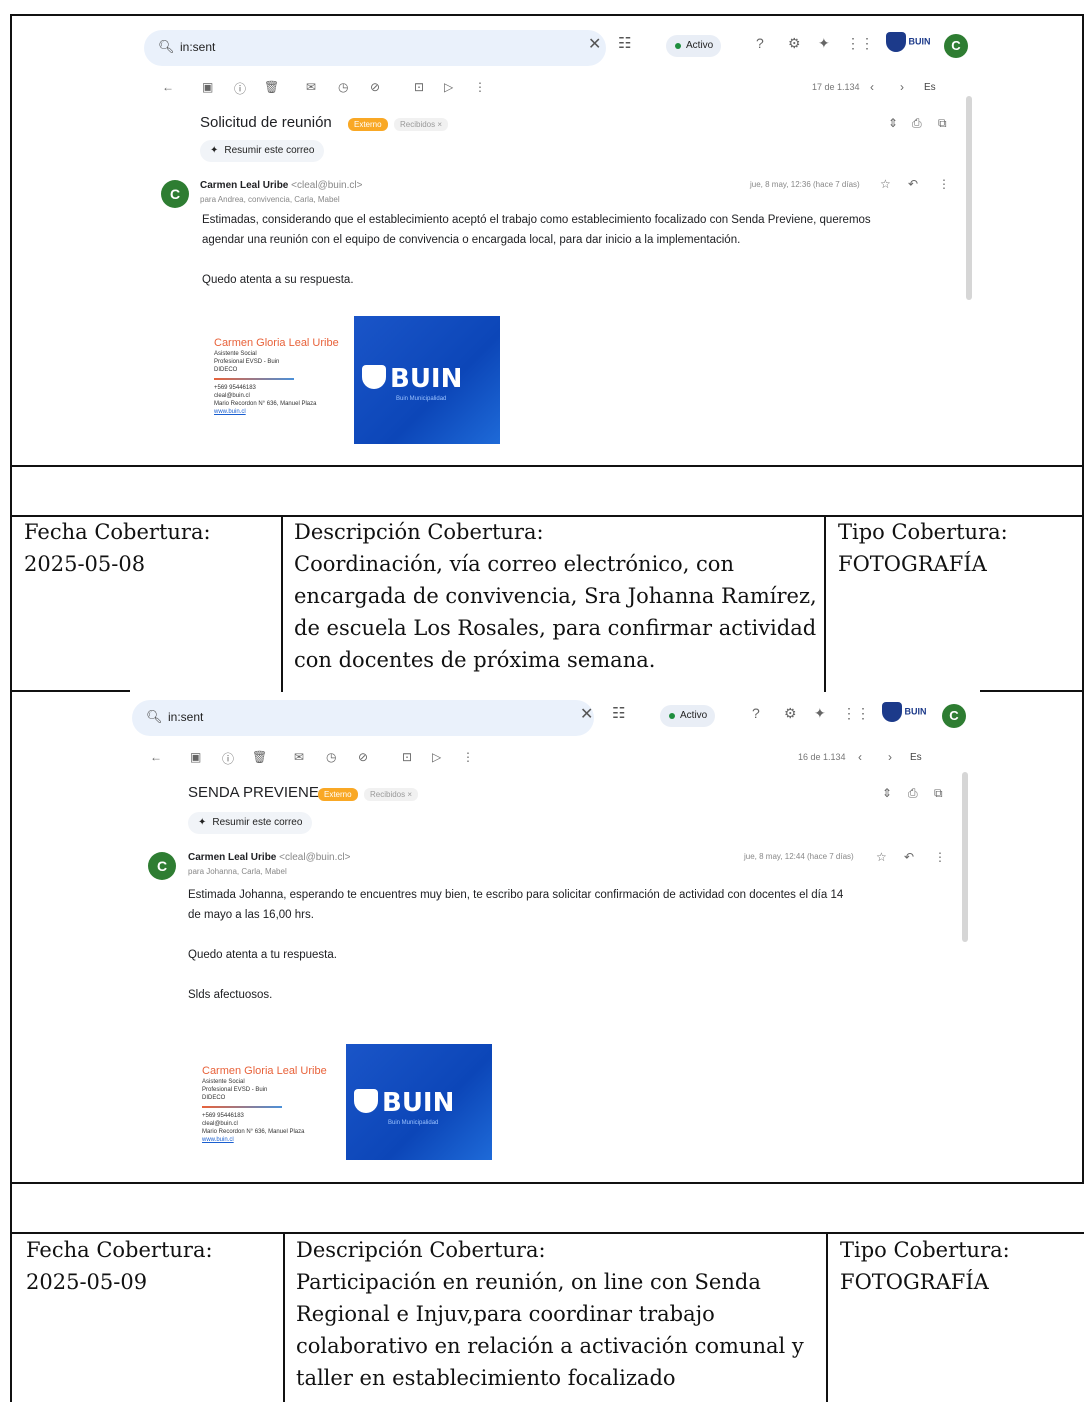 Image resolution: width=1084 pixels, height=1402 pixels. I want to click on tipo-value: FOTOGRAFÍA, so click(914, 1282).